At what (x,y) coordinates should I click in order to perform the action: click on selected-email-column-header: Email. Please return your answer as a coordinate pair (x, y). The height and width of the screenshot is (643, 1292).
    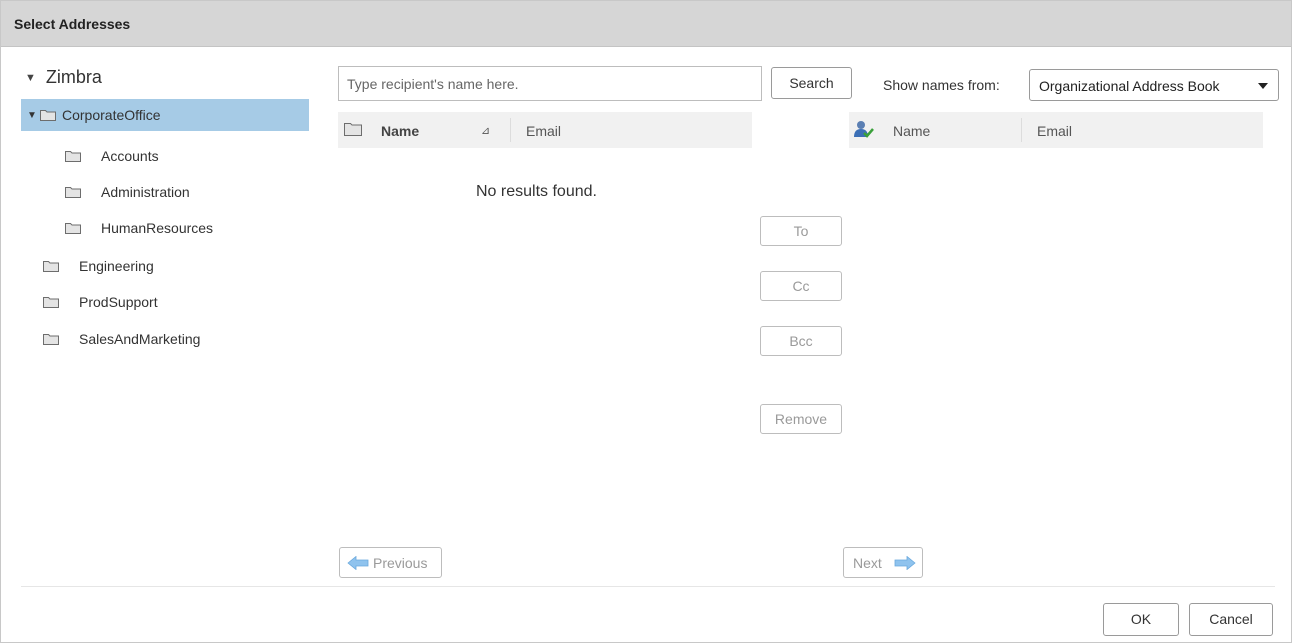
    Looking at the image, I should click on (1054, 131).